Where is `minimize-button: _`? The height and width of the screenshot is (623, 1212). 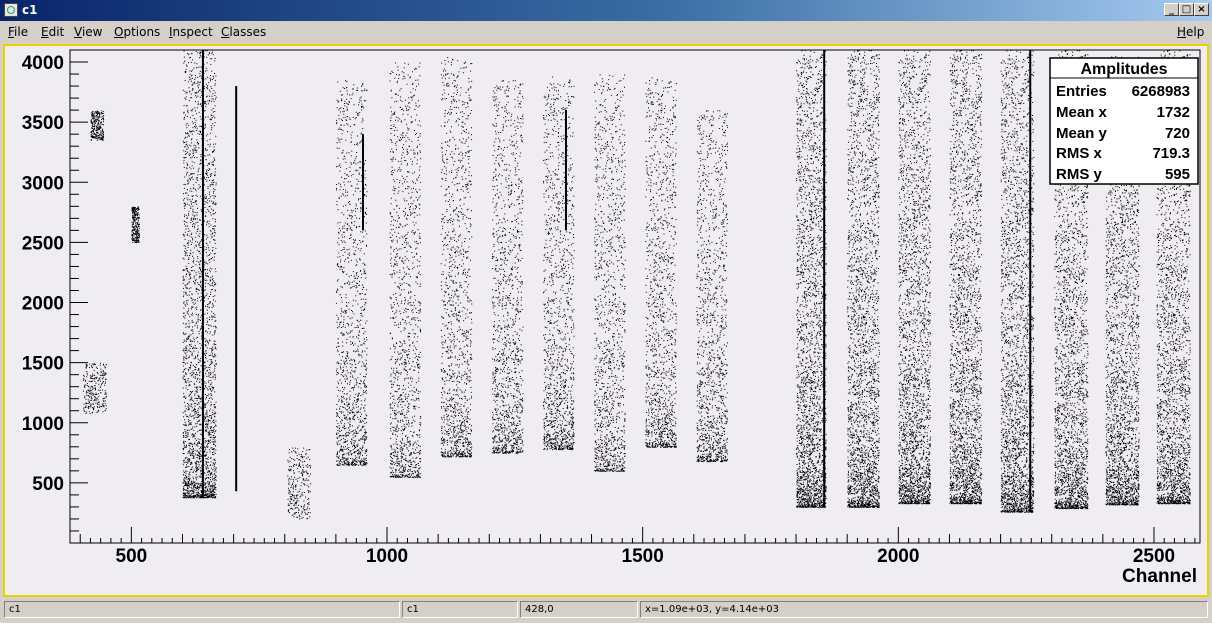 minimize-button: _ is located at coordinates (1171, 9).